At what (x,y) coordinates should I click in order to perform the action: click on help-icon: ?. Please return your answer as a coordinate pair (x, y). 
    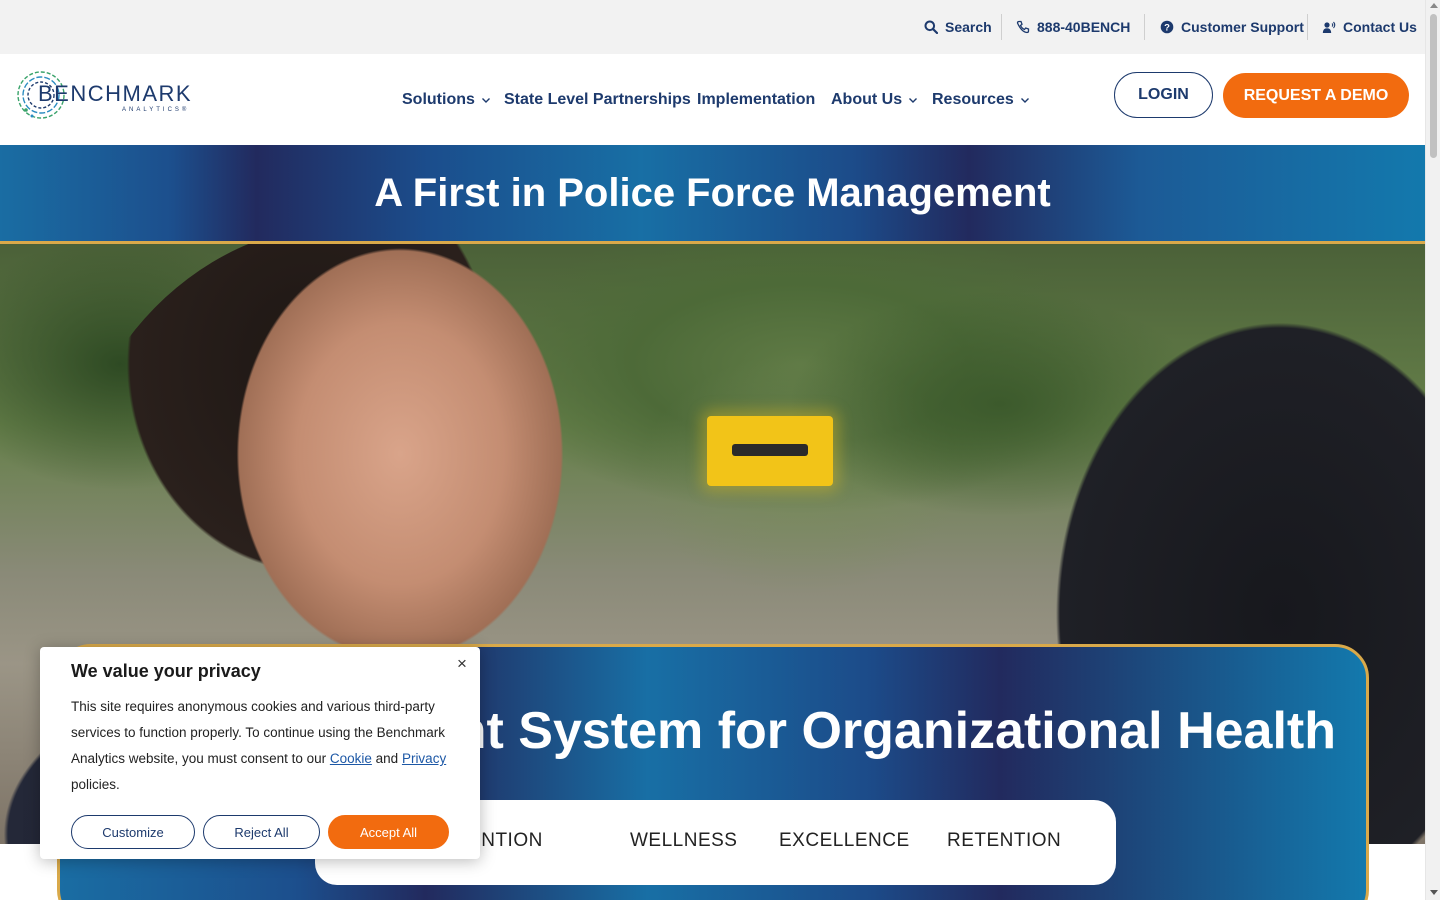
    Looking at the image, I should click on (1167, 27).